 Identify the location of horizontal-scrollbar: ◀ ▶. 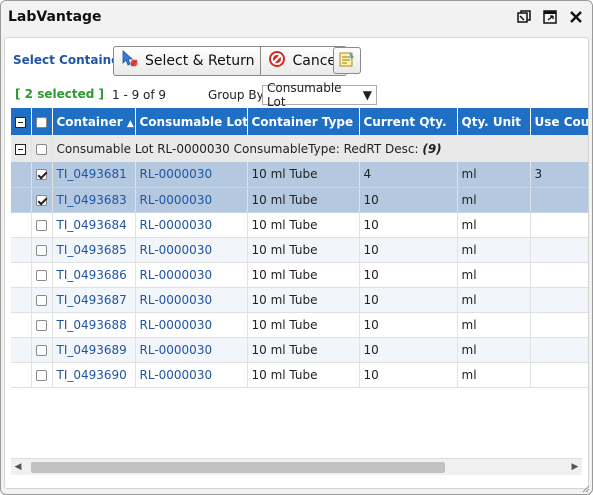
(296, 466).